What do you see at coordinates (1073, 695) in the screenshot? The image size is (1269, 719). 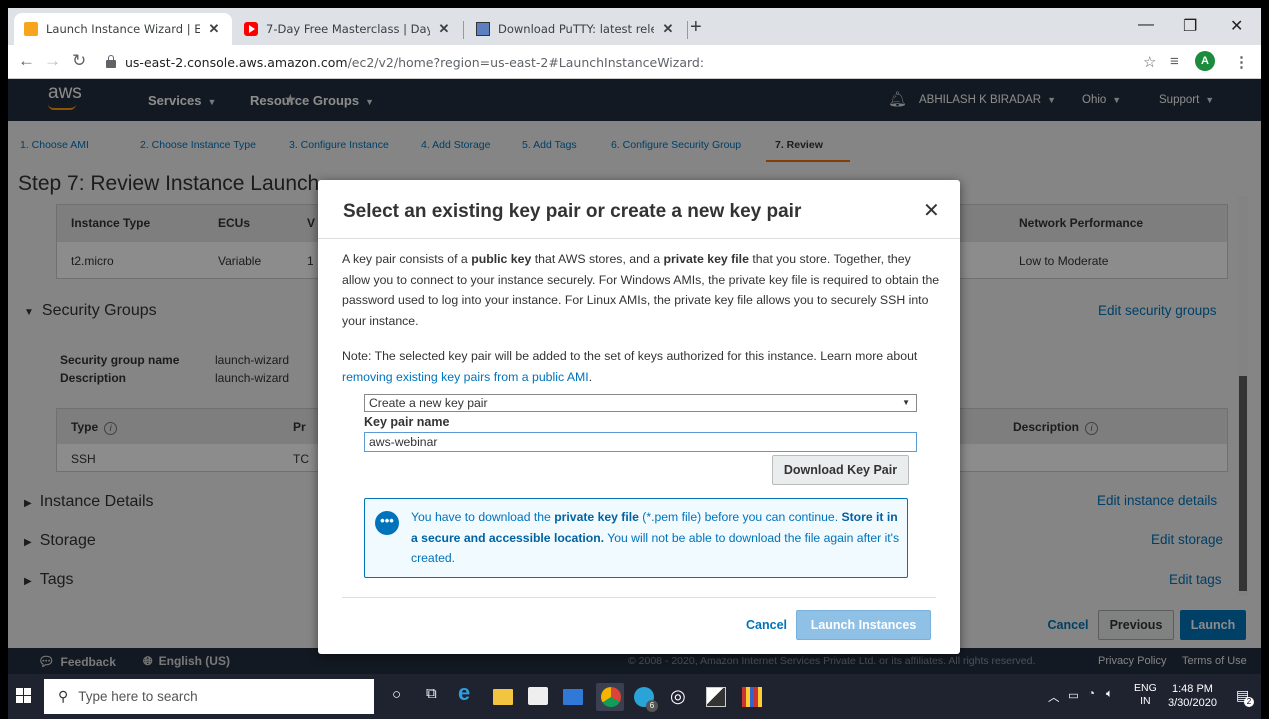 I see `battery-icon: ▭` at bounding box center [1073, 695].